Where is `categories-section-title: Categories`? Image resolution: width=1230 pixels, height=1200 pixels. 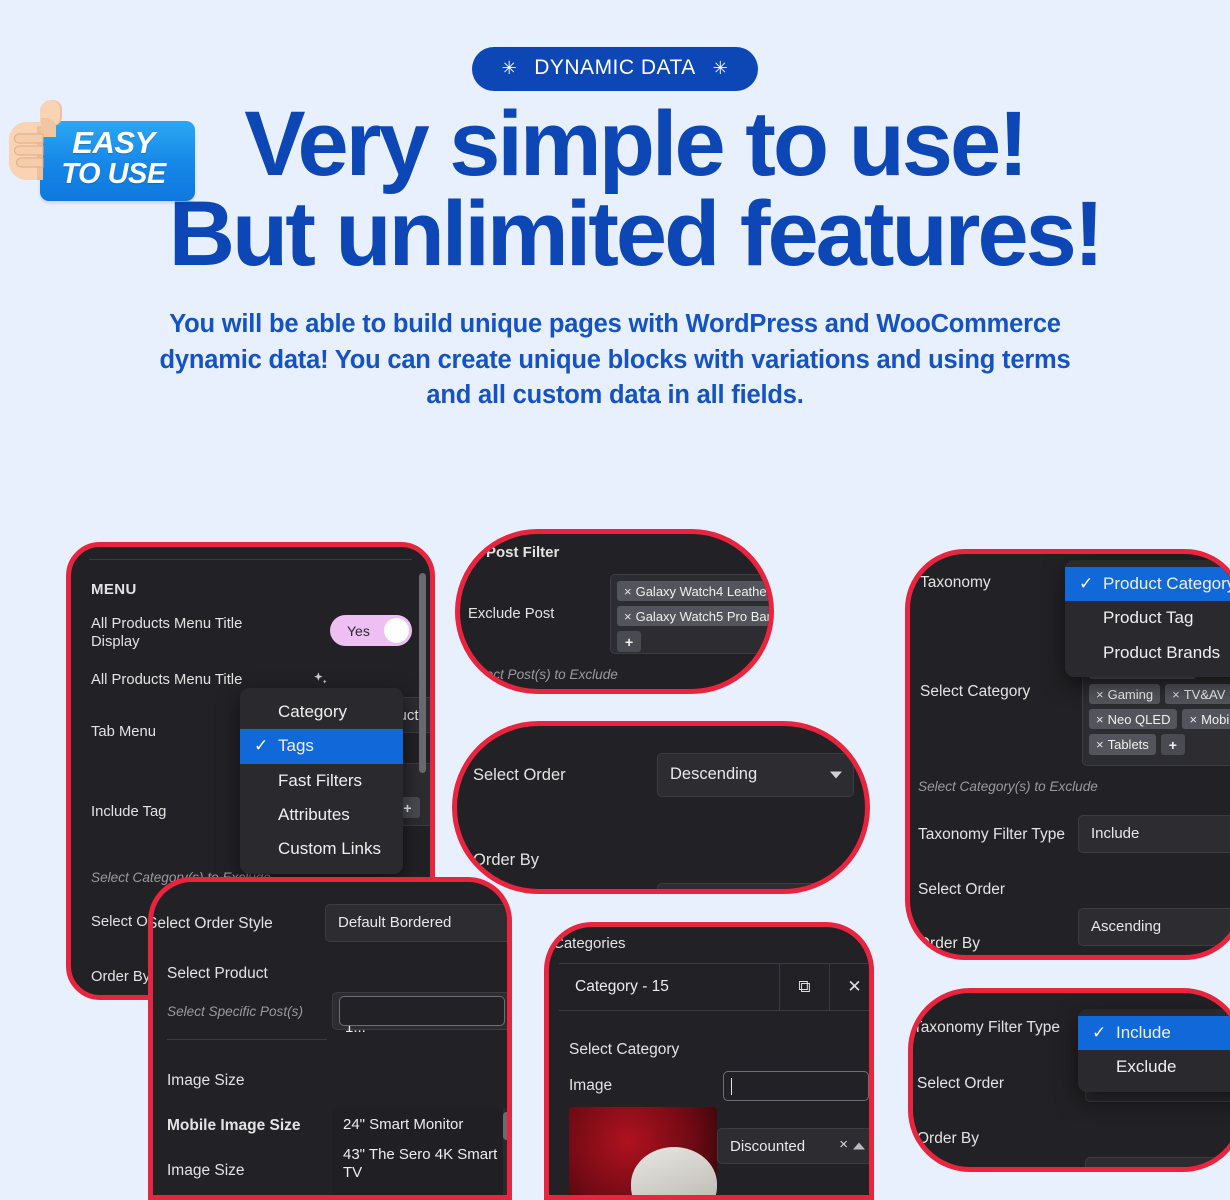
categories-section-title: Categories is located at coordinates (589, 943).